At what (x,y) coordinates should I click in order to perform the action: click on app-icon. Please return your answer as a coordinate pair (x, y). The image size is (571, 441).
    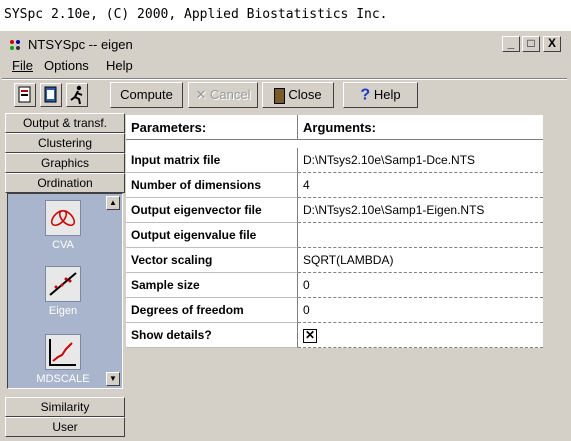
    Looking at the image, I should click on (15, 45).